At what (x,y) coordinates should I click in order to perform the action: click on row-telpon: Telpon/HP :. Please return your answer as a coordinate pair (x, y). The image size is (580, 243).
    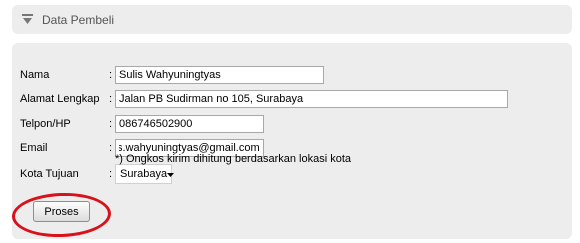
    Looking at the image, I should click on (142, 124).